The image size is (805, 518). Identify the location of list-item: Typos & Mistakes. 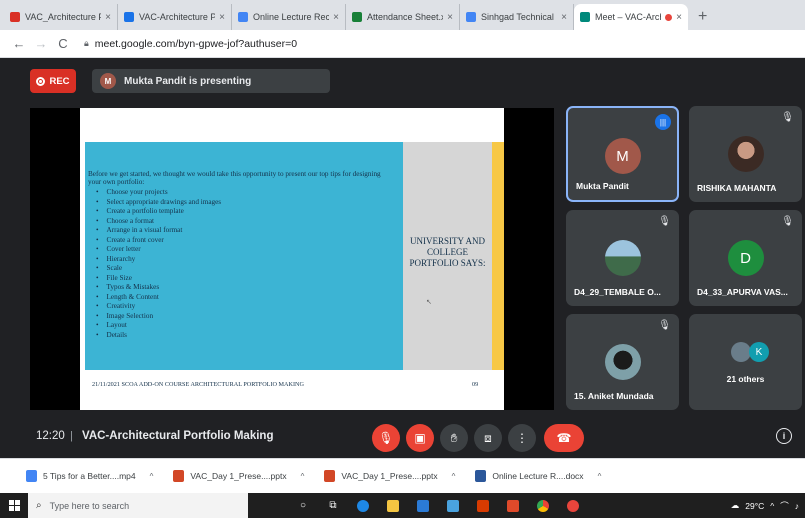
(226, 288).